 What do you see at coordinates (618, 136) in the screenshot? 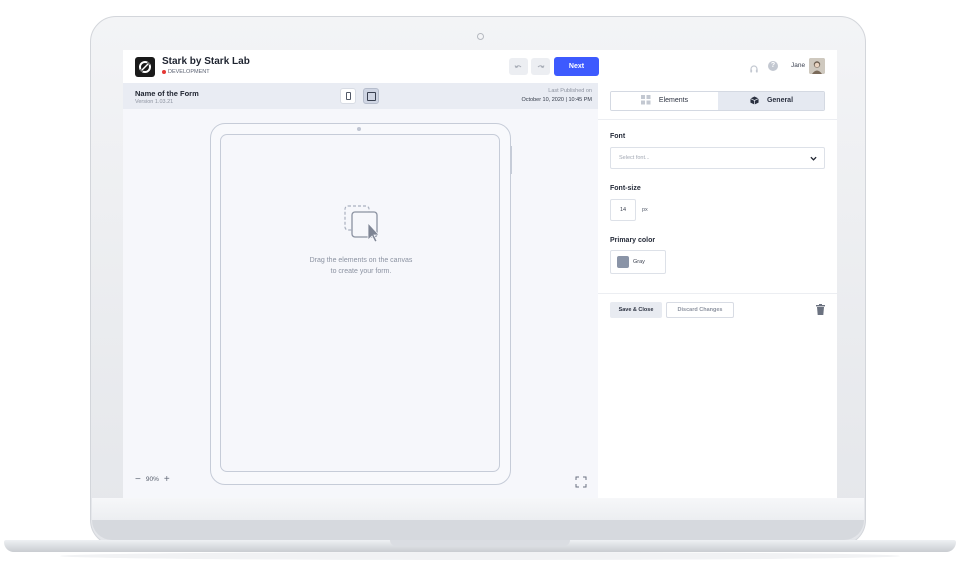
I see `font-label: Font` at bounding box center [618, 136].